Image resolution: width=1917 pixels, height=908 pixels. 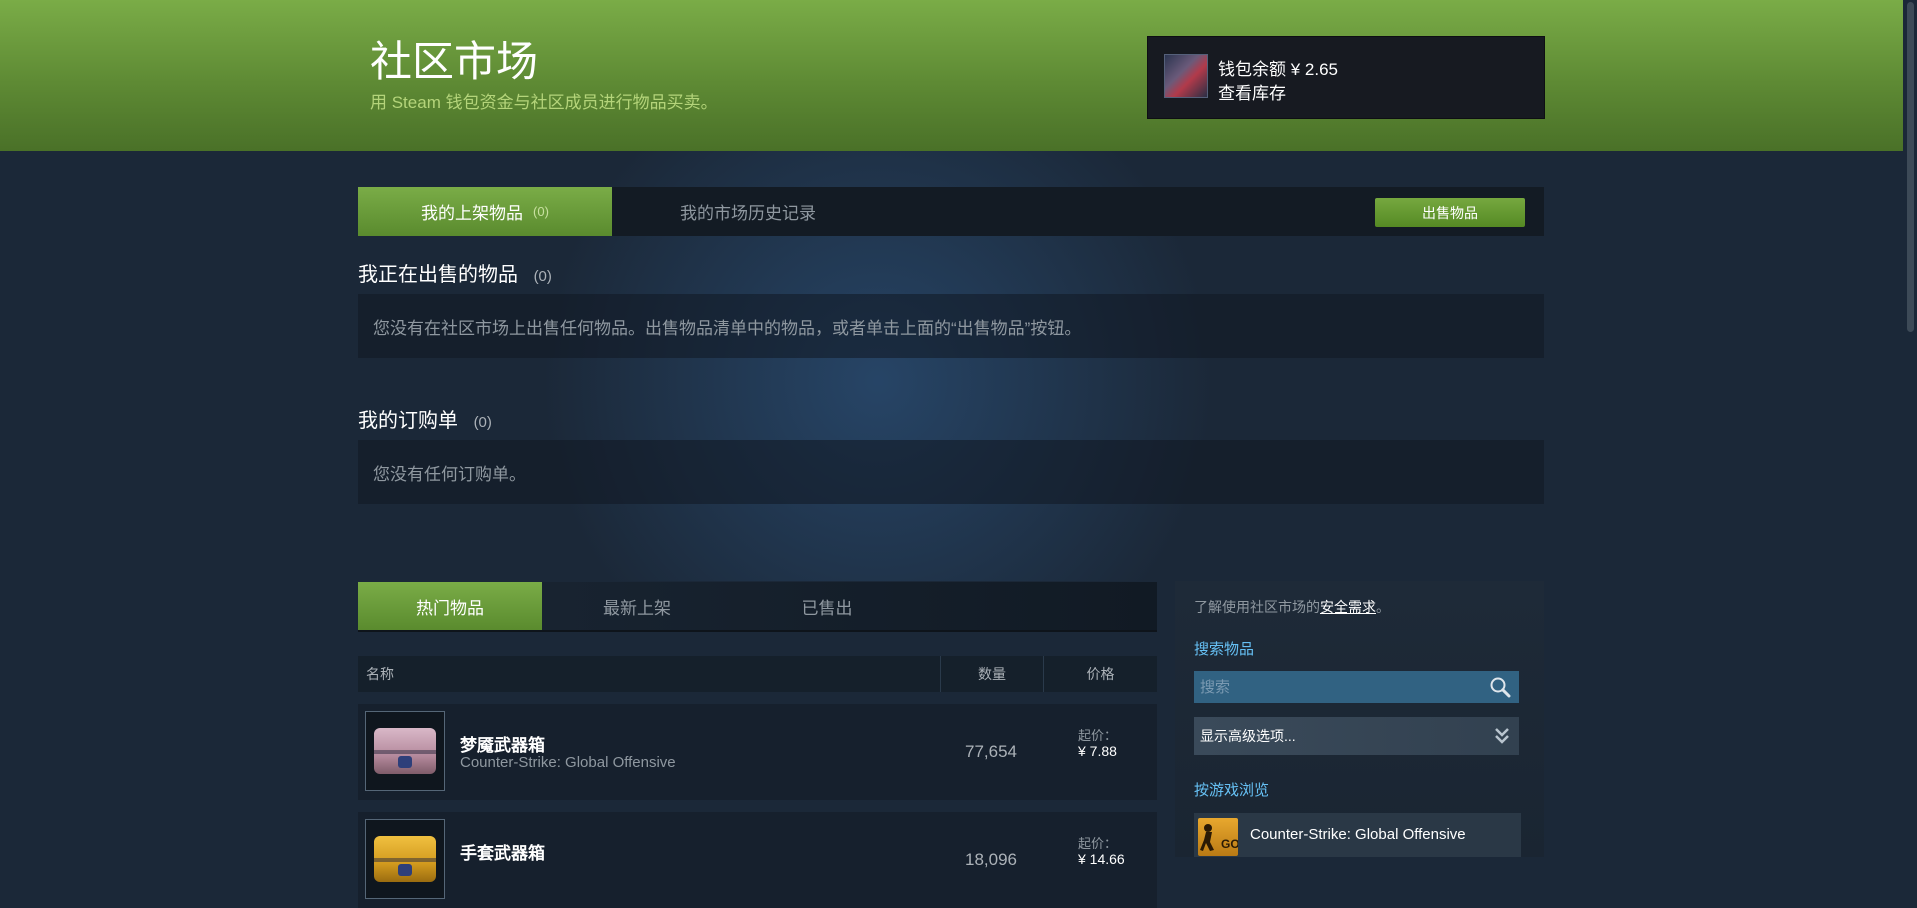 I want to click on page-title: 社区市场, so click(x=454, y=61).